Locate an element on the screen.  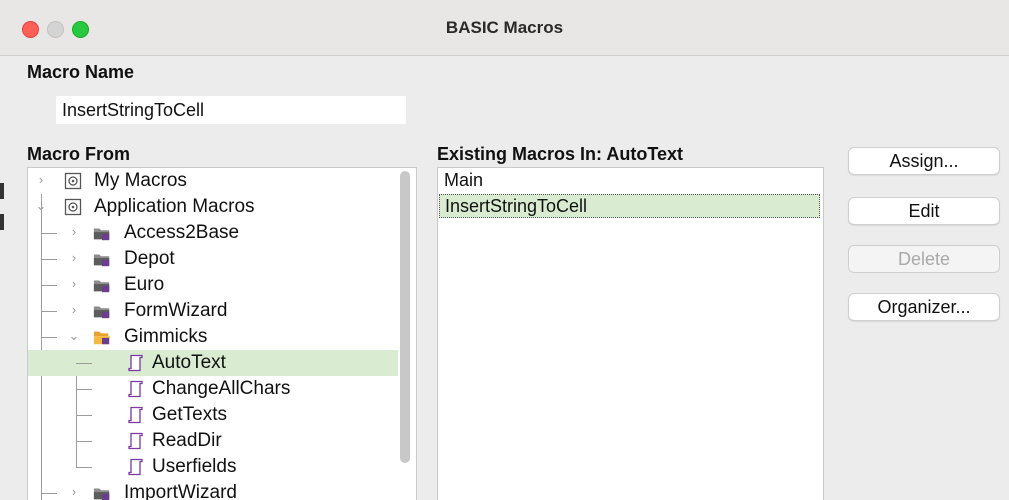
tree-item-changeallchars: ChangeAllChars is located at coordinates (213, 389).